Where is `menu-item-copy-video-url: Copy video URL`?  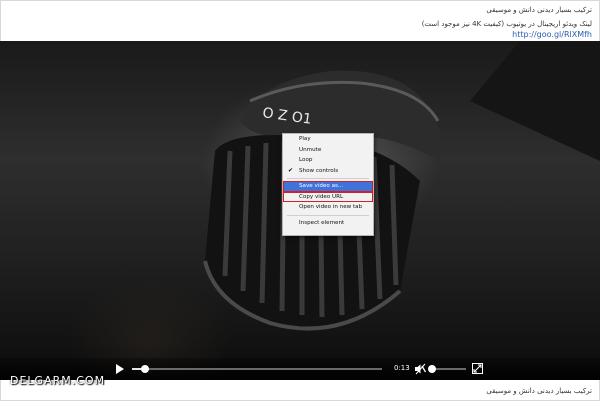
menu-item-copy-video-url: Copy video URL is located at coordinates (328, 196).